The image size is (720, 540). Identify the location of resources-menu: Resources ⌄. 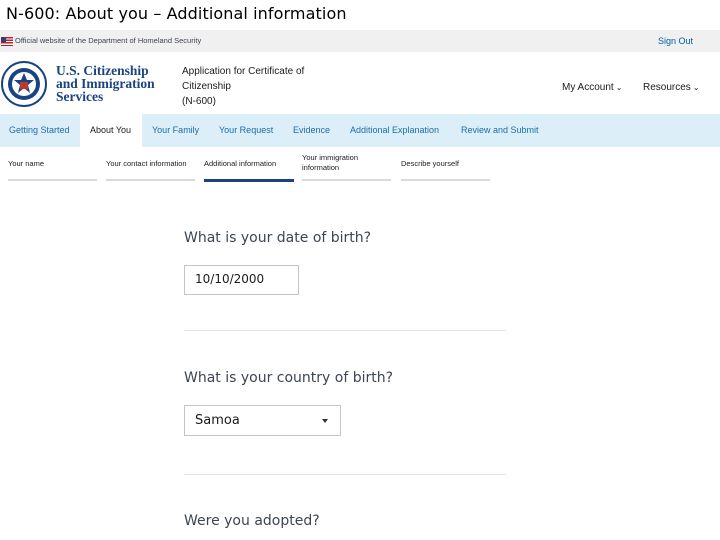
(671, 87).